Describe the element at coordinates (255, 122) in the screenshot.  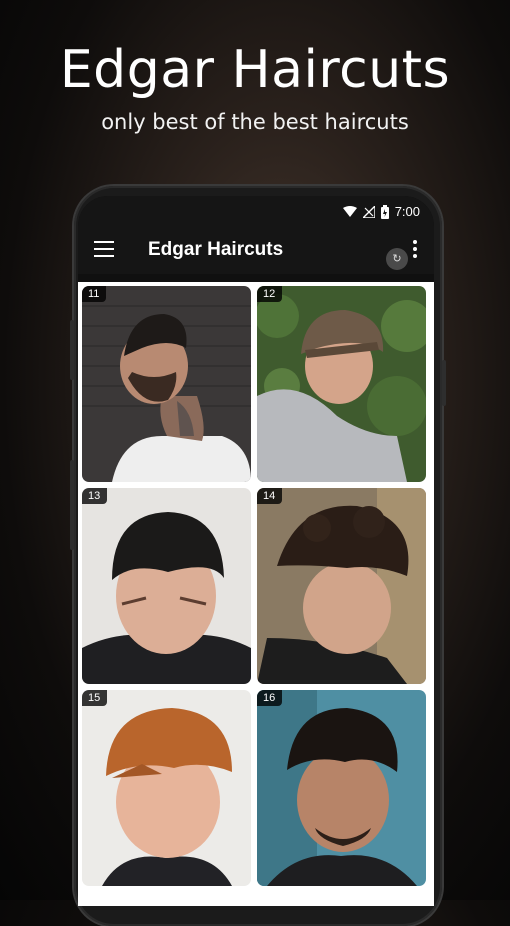
I see `promo-subtitle: only best of the best haircuts` at that location.